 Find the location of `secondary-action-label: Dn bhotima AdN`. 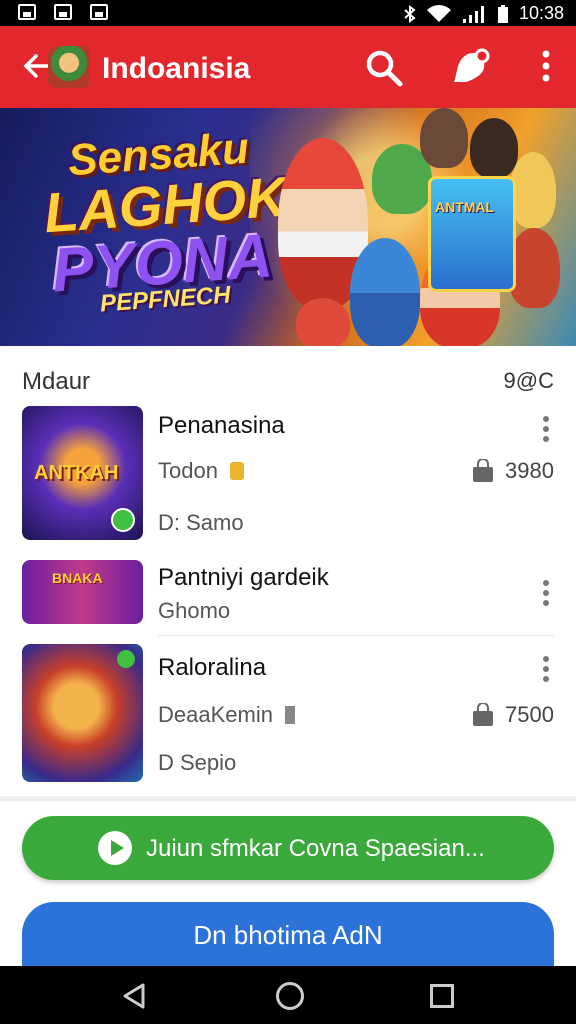

secondary-action-label: Dn bhotima AdN is located at coordinates (288, 935).